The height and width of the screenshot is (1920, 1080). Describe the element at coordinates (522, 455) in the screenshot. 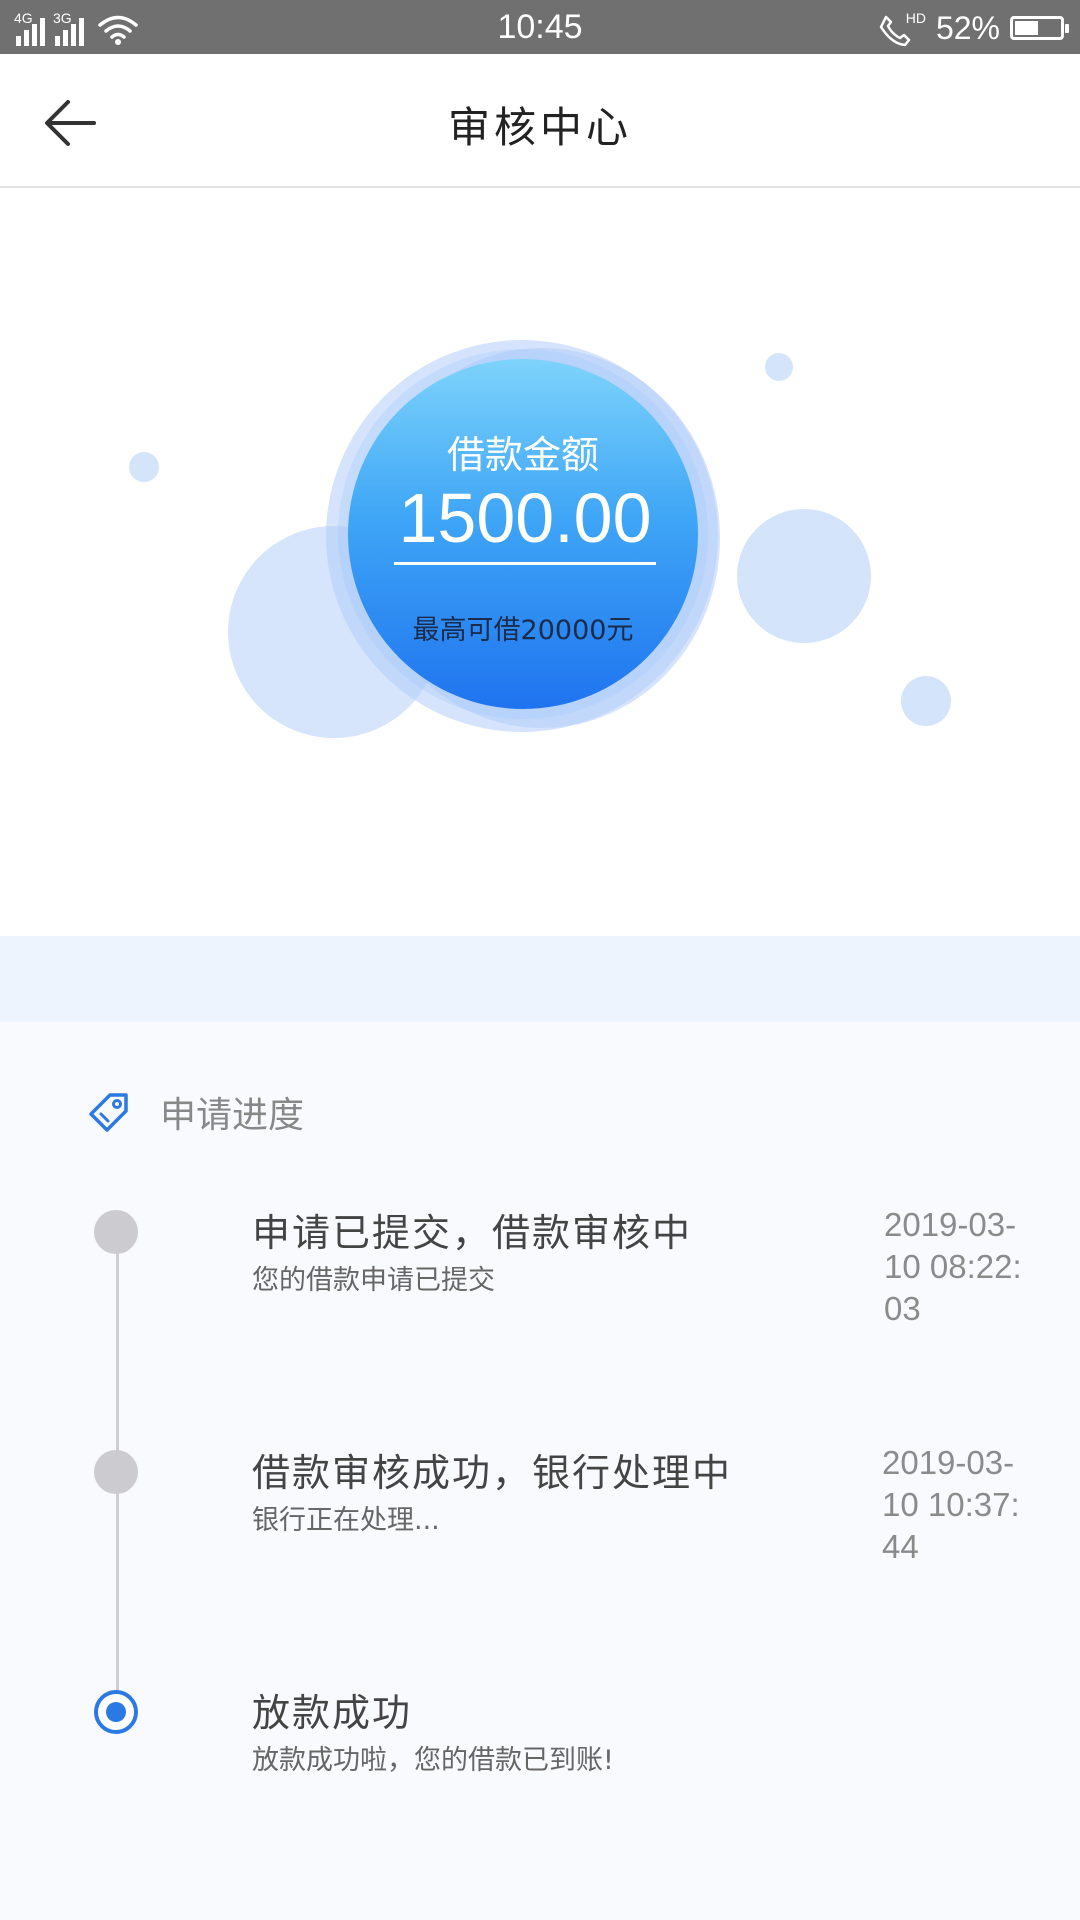

I see `amount-label: 借款金额` at that location.